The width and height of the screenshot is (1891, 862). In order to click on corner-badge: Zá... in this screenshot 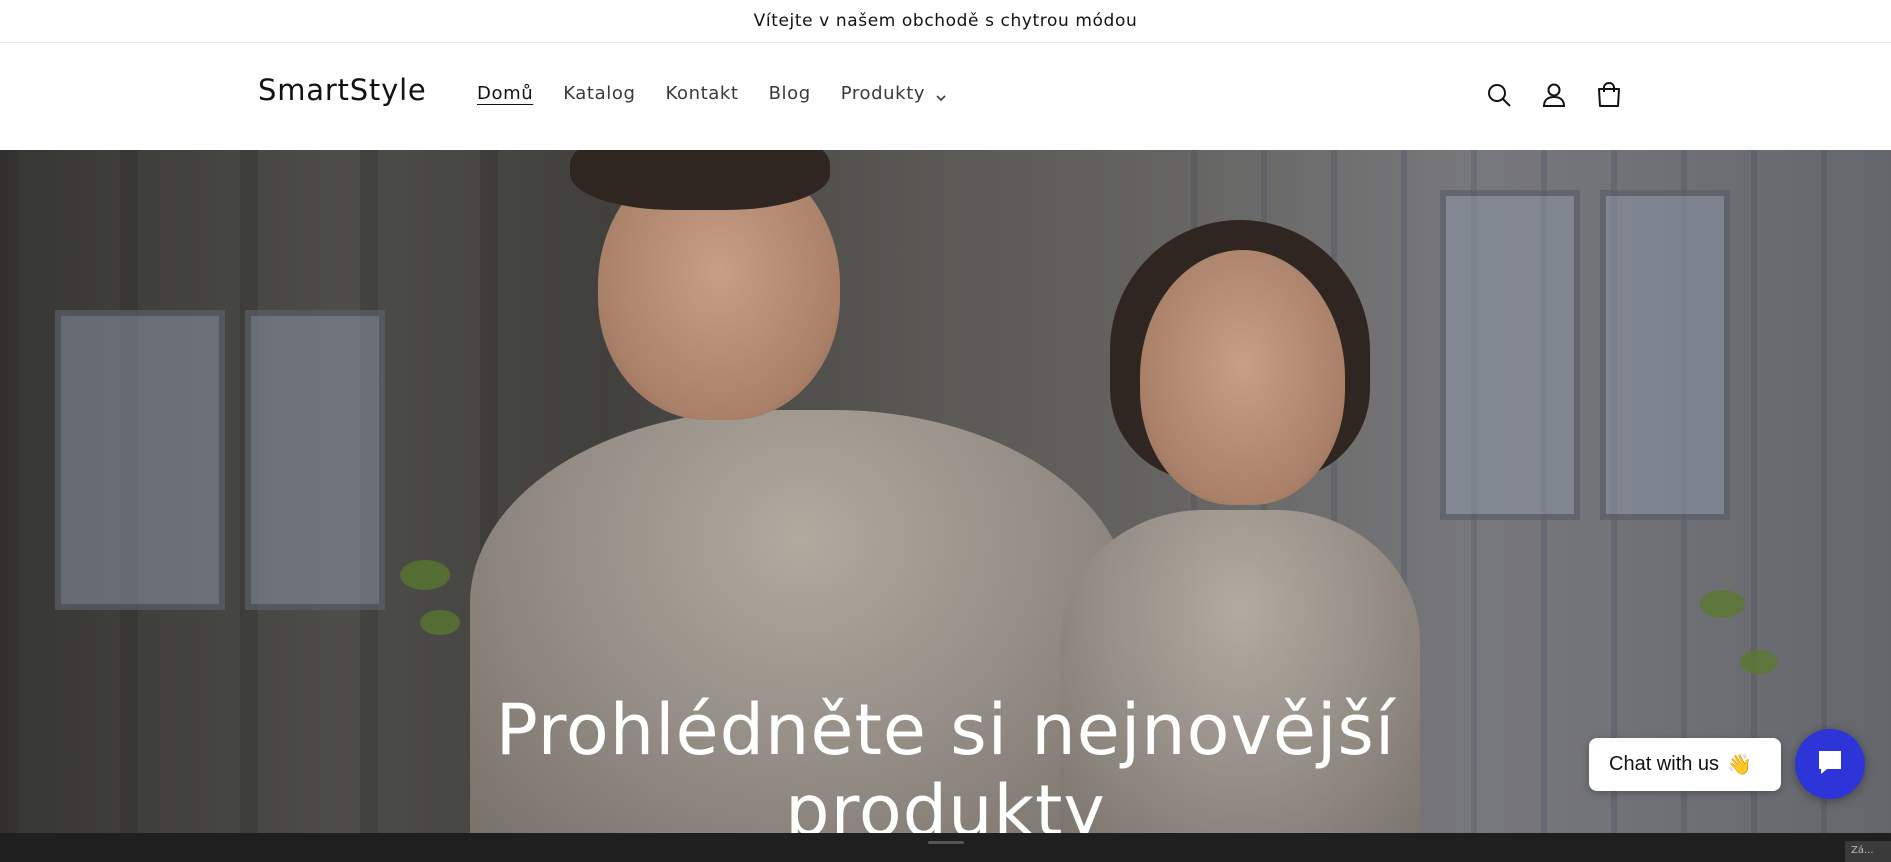, I will do `click(1868, 851)`.